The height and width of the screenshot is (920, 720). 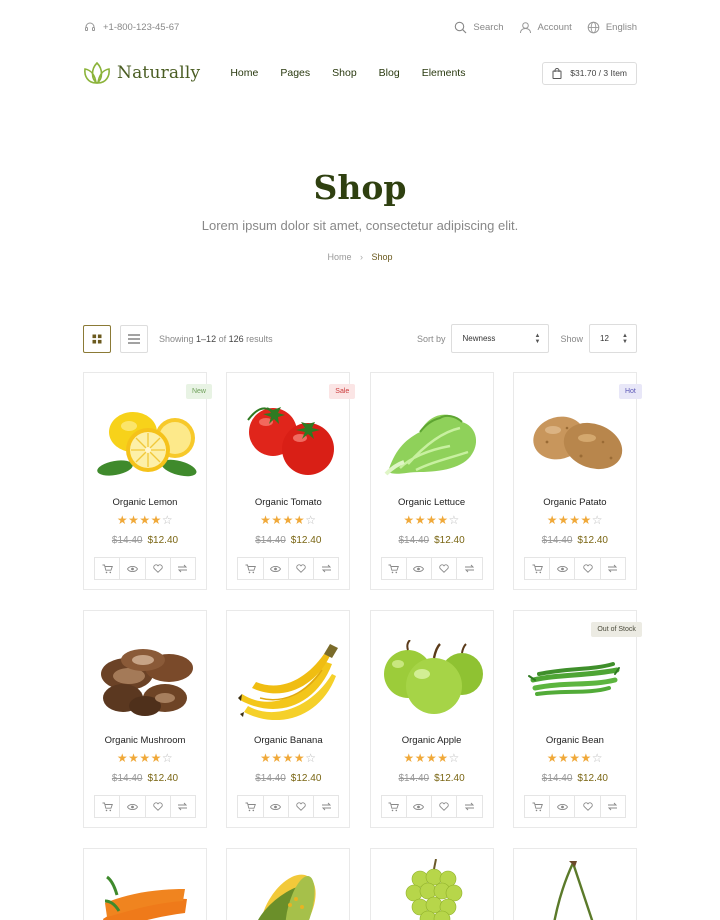 I want to click on product-card: Hot Organic Patato ★★★★☆ $14.40 $12.40, so click(x=577, y=481).